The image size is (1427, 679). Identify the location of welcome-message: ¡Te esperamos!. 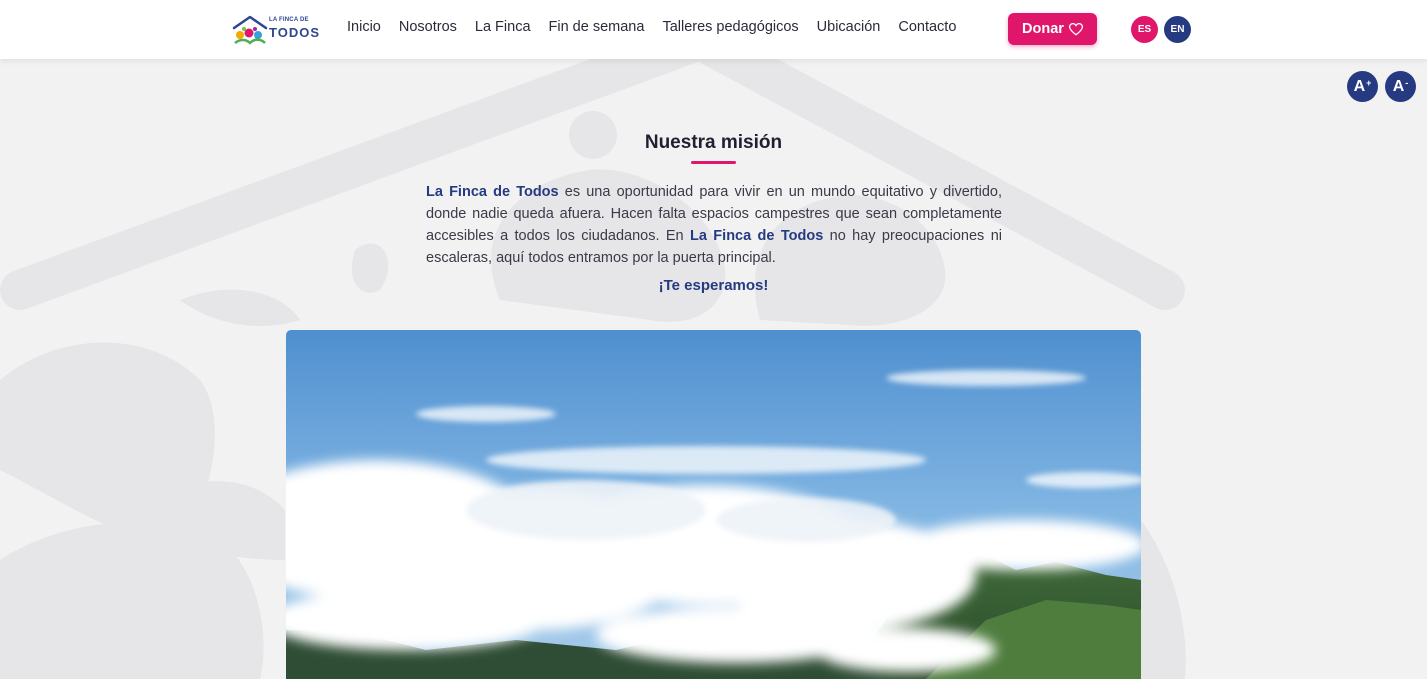
(713, 285).